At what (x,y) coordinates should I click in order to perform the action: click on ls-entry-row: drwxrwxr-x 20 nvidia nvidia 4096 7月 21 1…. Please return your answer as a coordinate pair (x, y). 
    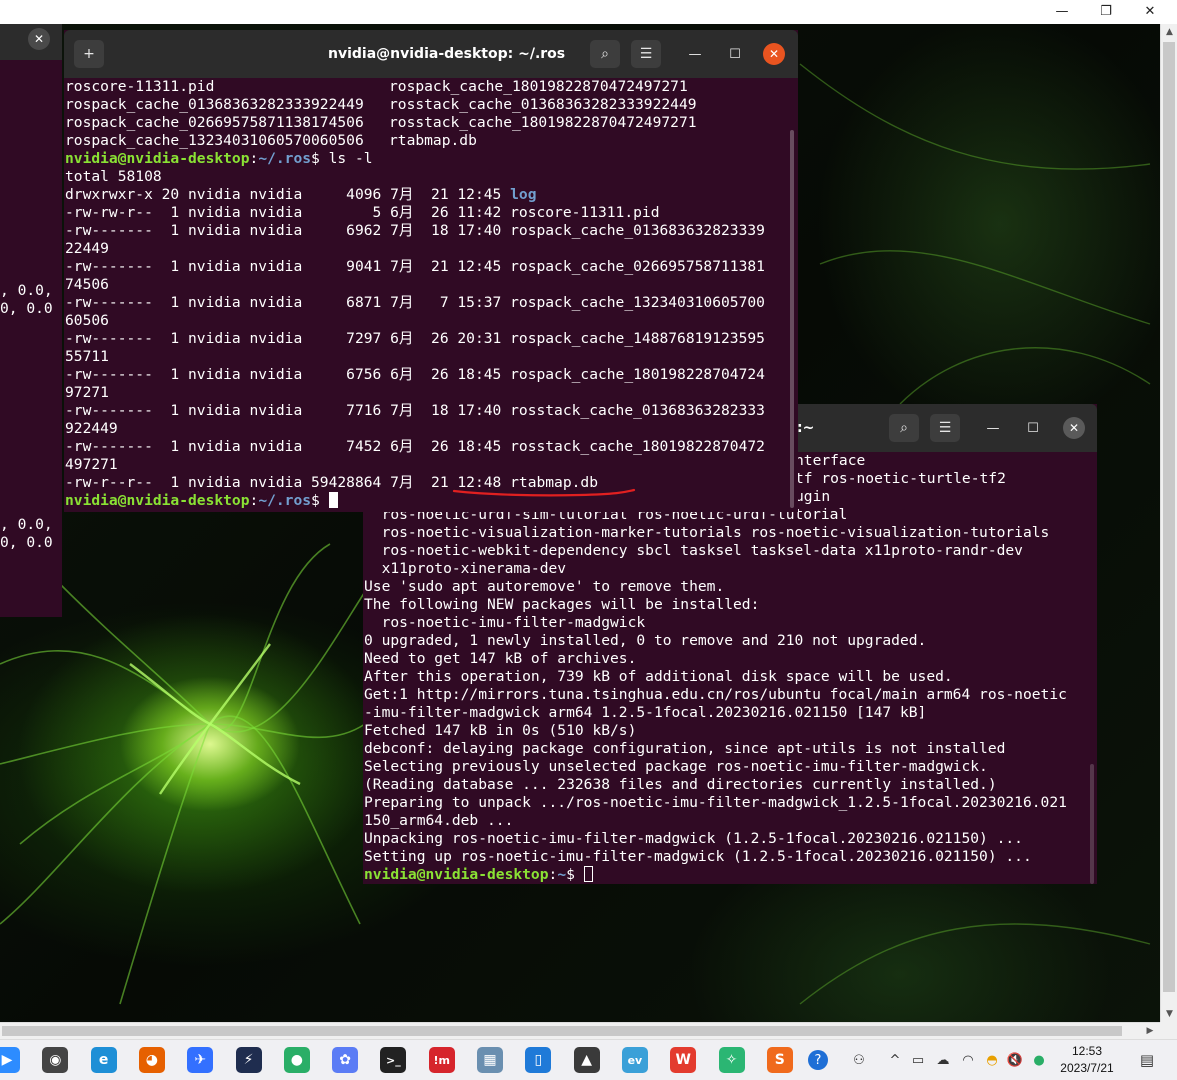
    Looking at the image, I should click on (431, 195).